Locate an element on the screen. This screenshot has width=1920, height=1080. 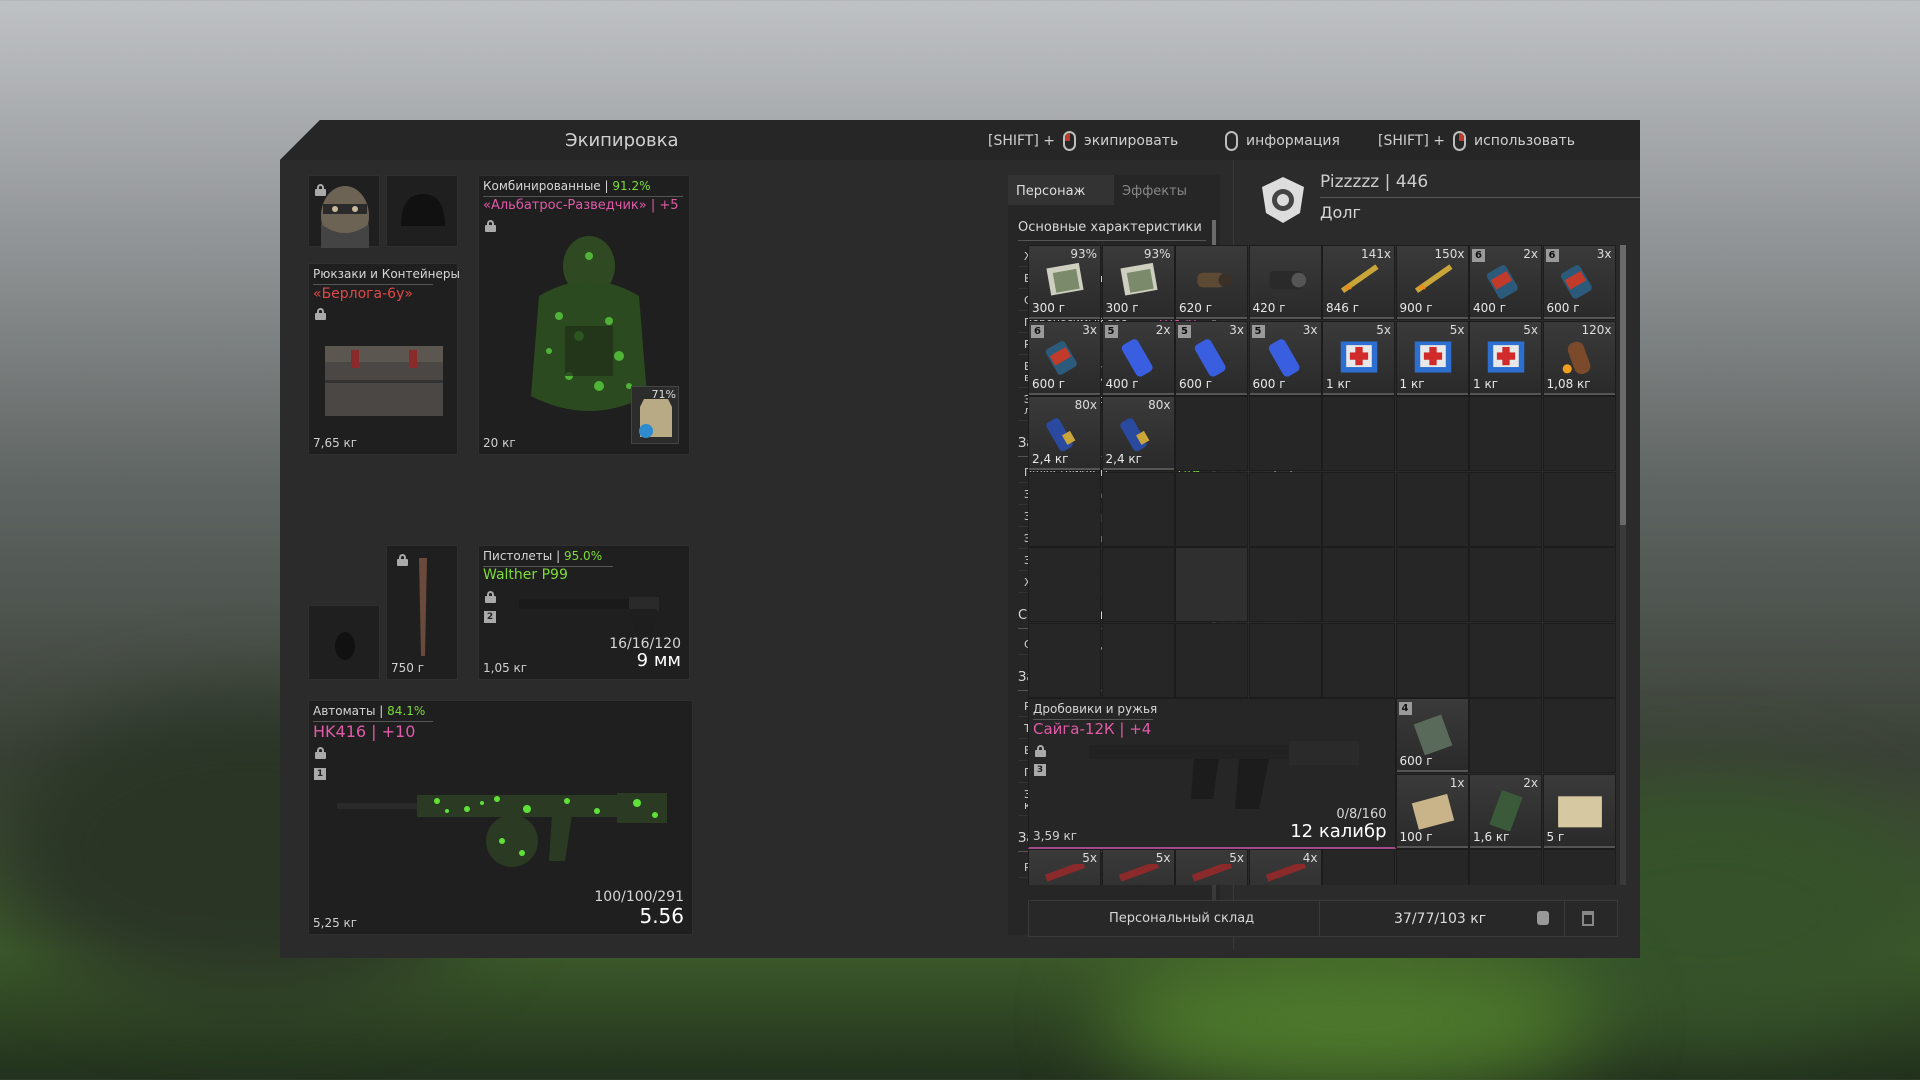
coin-icon is located at coordinates (1818, 182).